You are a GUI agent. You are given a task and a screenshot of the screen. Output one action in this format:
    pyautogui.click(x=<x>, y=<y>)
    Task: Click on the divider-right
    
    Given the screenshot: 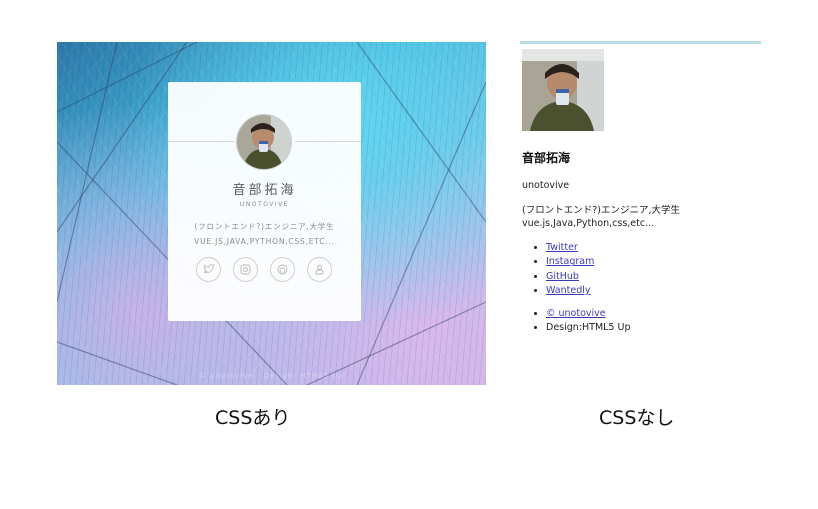 What is the action you would take?
    pyautogui.click(x=328, y=141)
    